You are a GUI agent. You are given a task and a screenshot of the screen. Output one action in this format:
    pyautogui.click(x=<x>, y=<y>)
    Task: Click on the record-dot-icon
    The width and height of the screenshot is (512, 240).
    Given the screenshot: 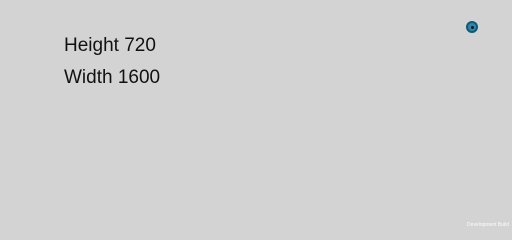 What is the action you would take?
    pyautogui.click(x=472, y=27)
    